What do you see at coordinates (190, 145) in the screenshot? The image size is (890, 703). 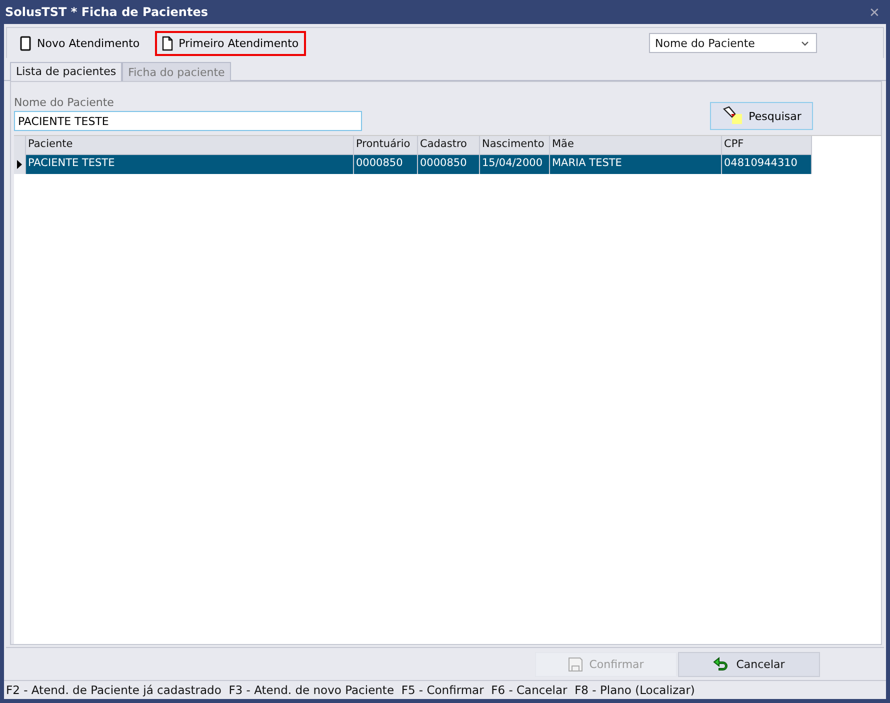 I see `column-header: Paciente` at bounding box center [190, 145].